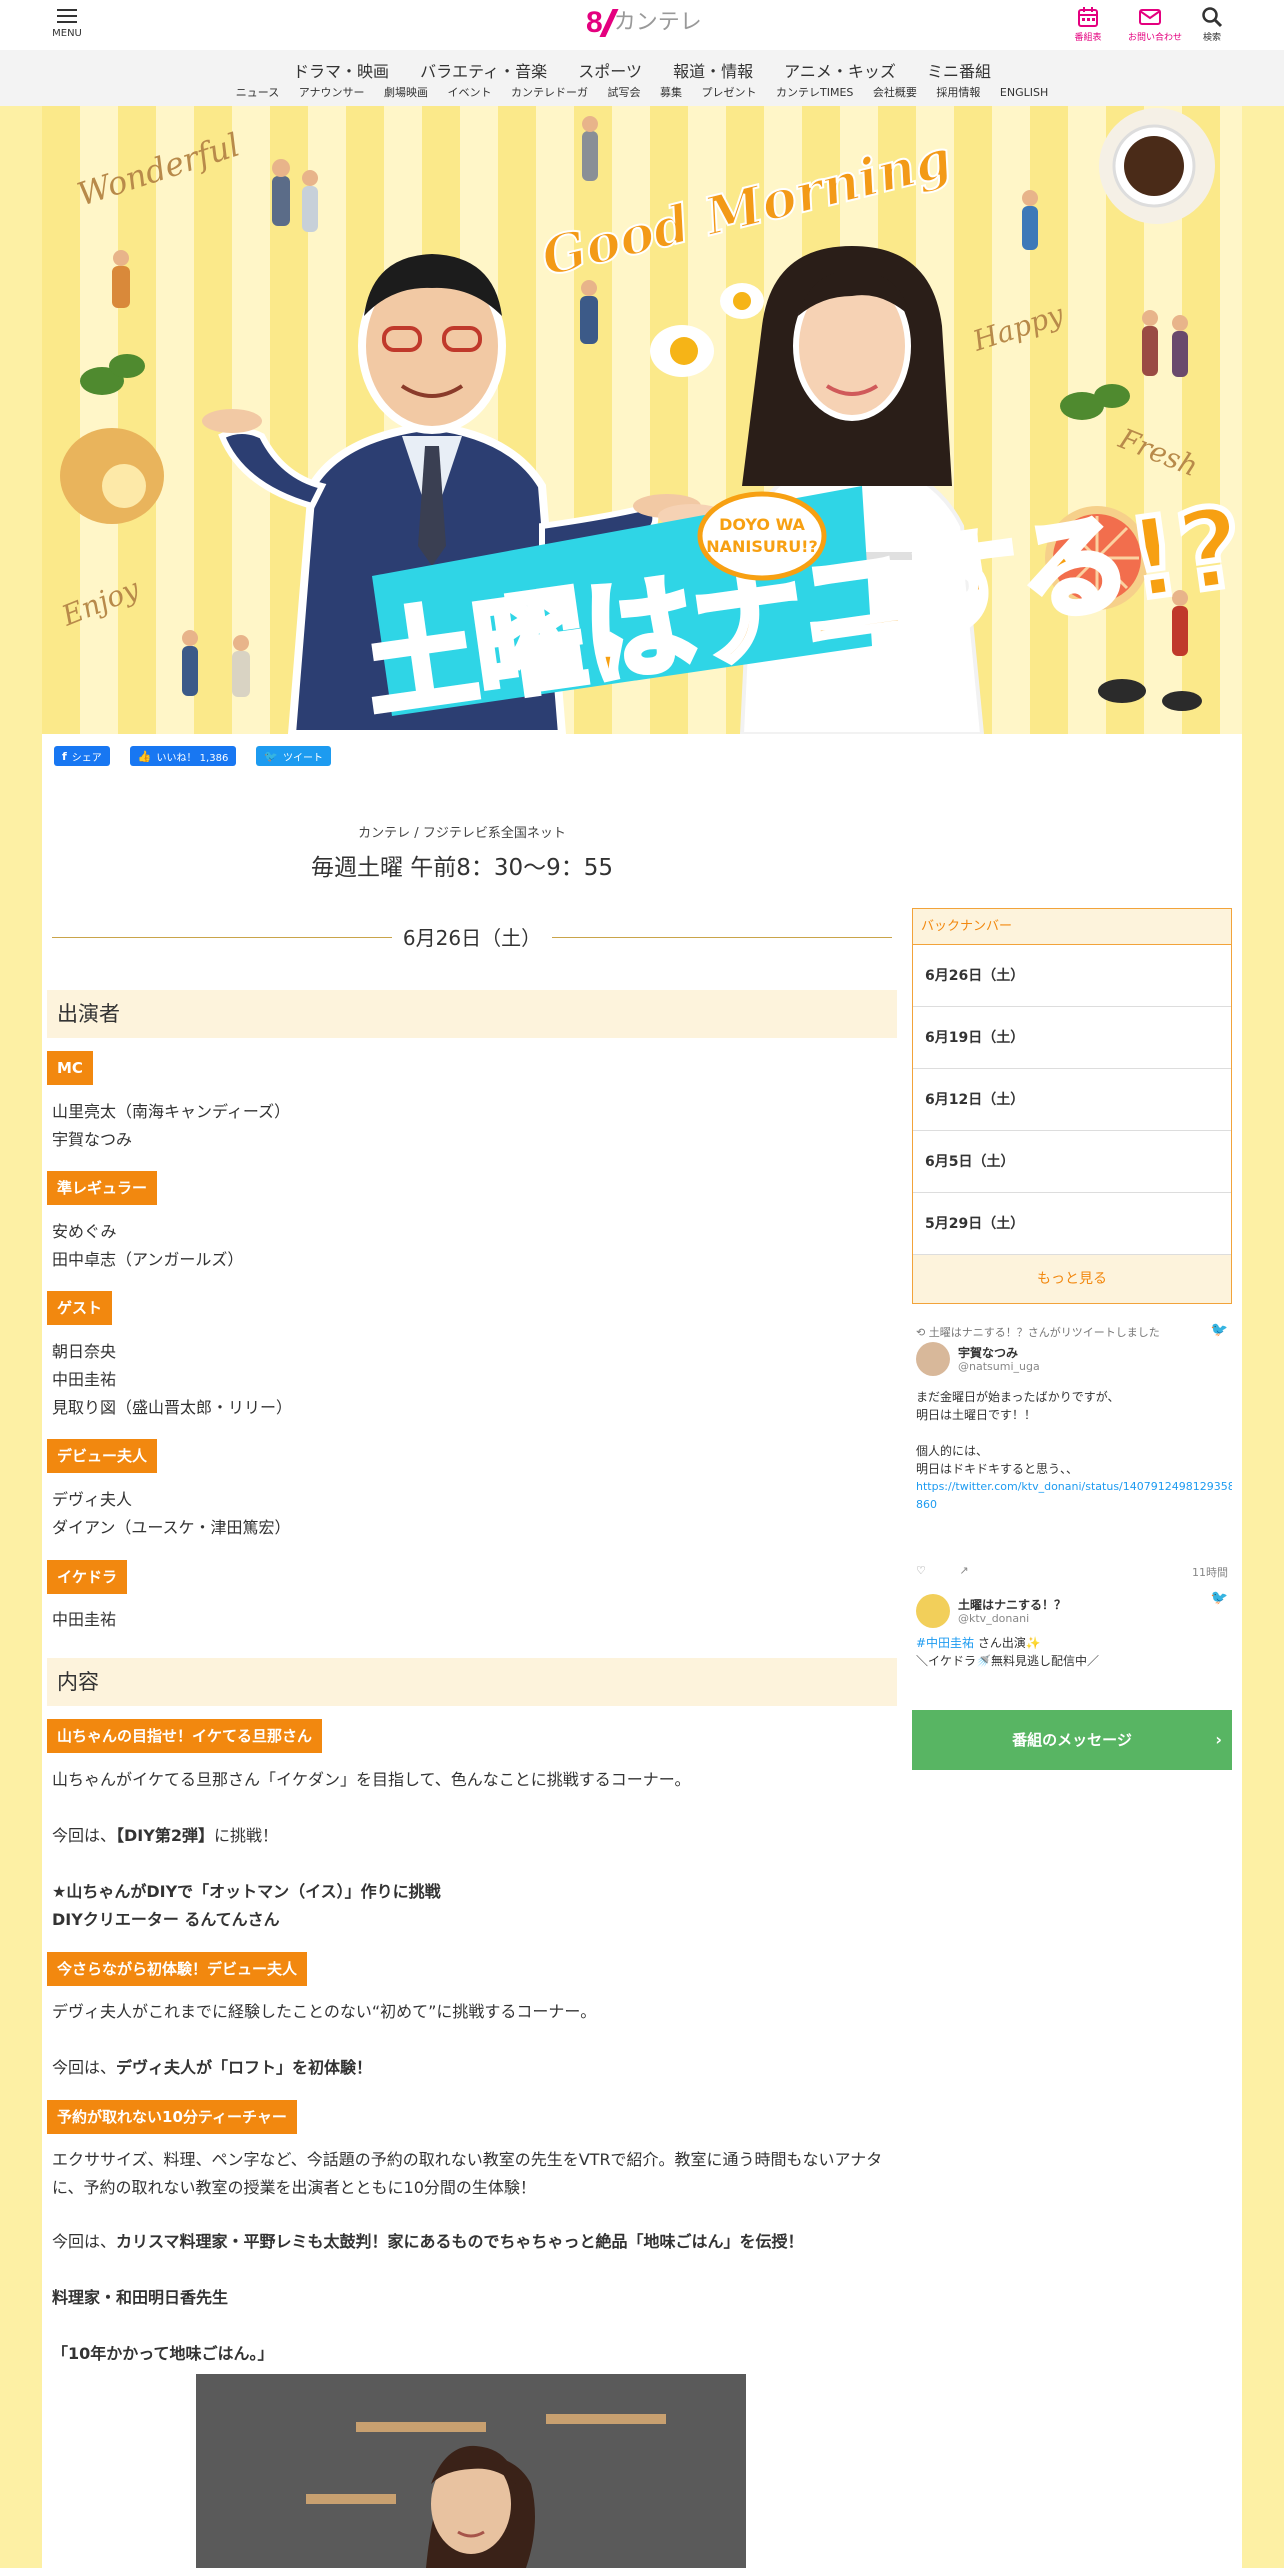 The image size is (1284, 2568). I want to click on tweet-author-handle: @natsumi_uga, so click(999, 1366).